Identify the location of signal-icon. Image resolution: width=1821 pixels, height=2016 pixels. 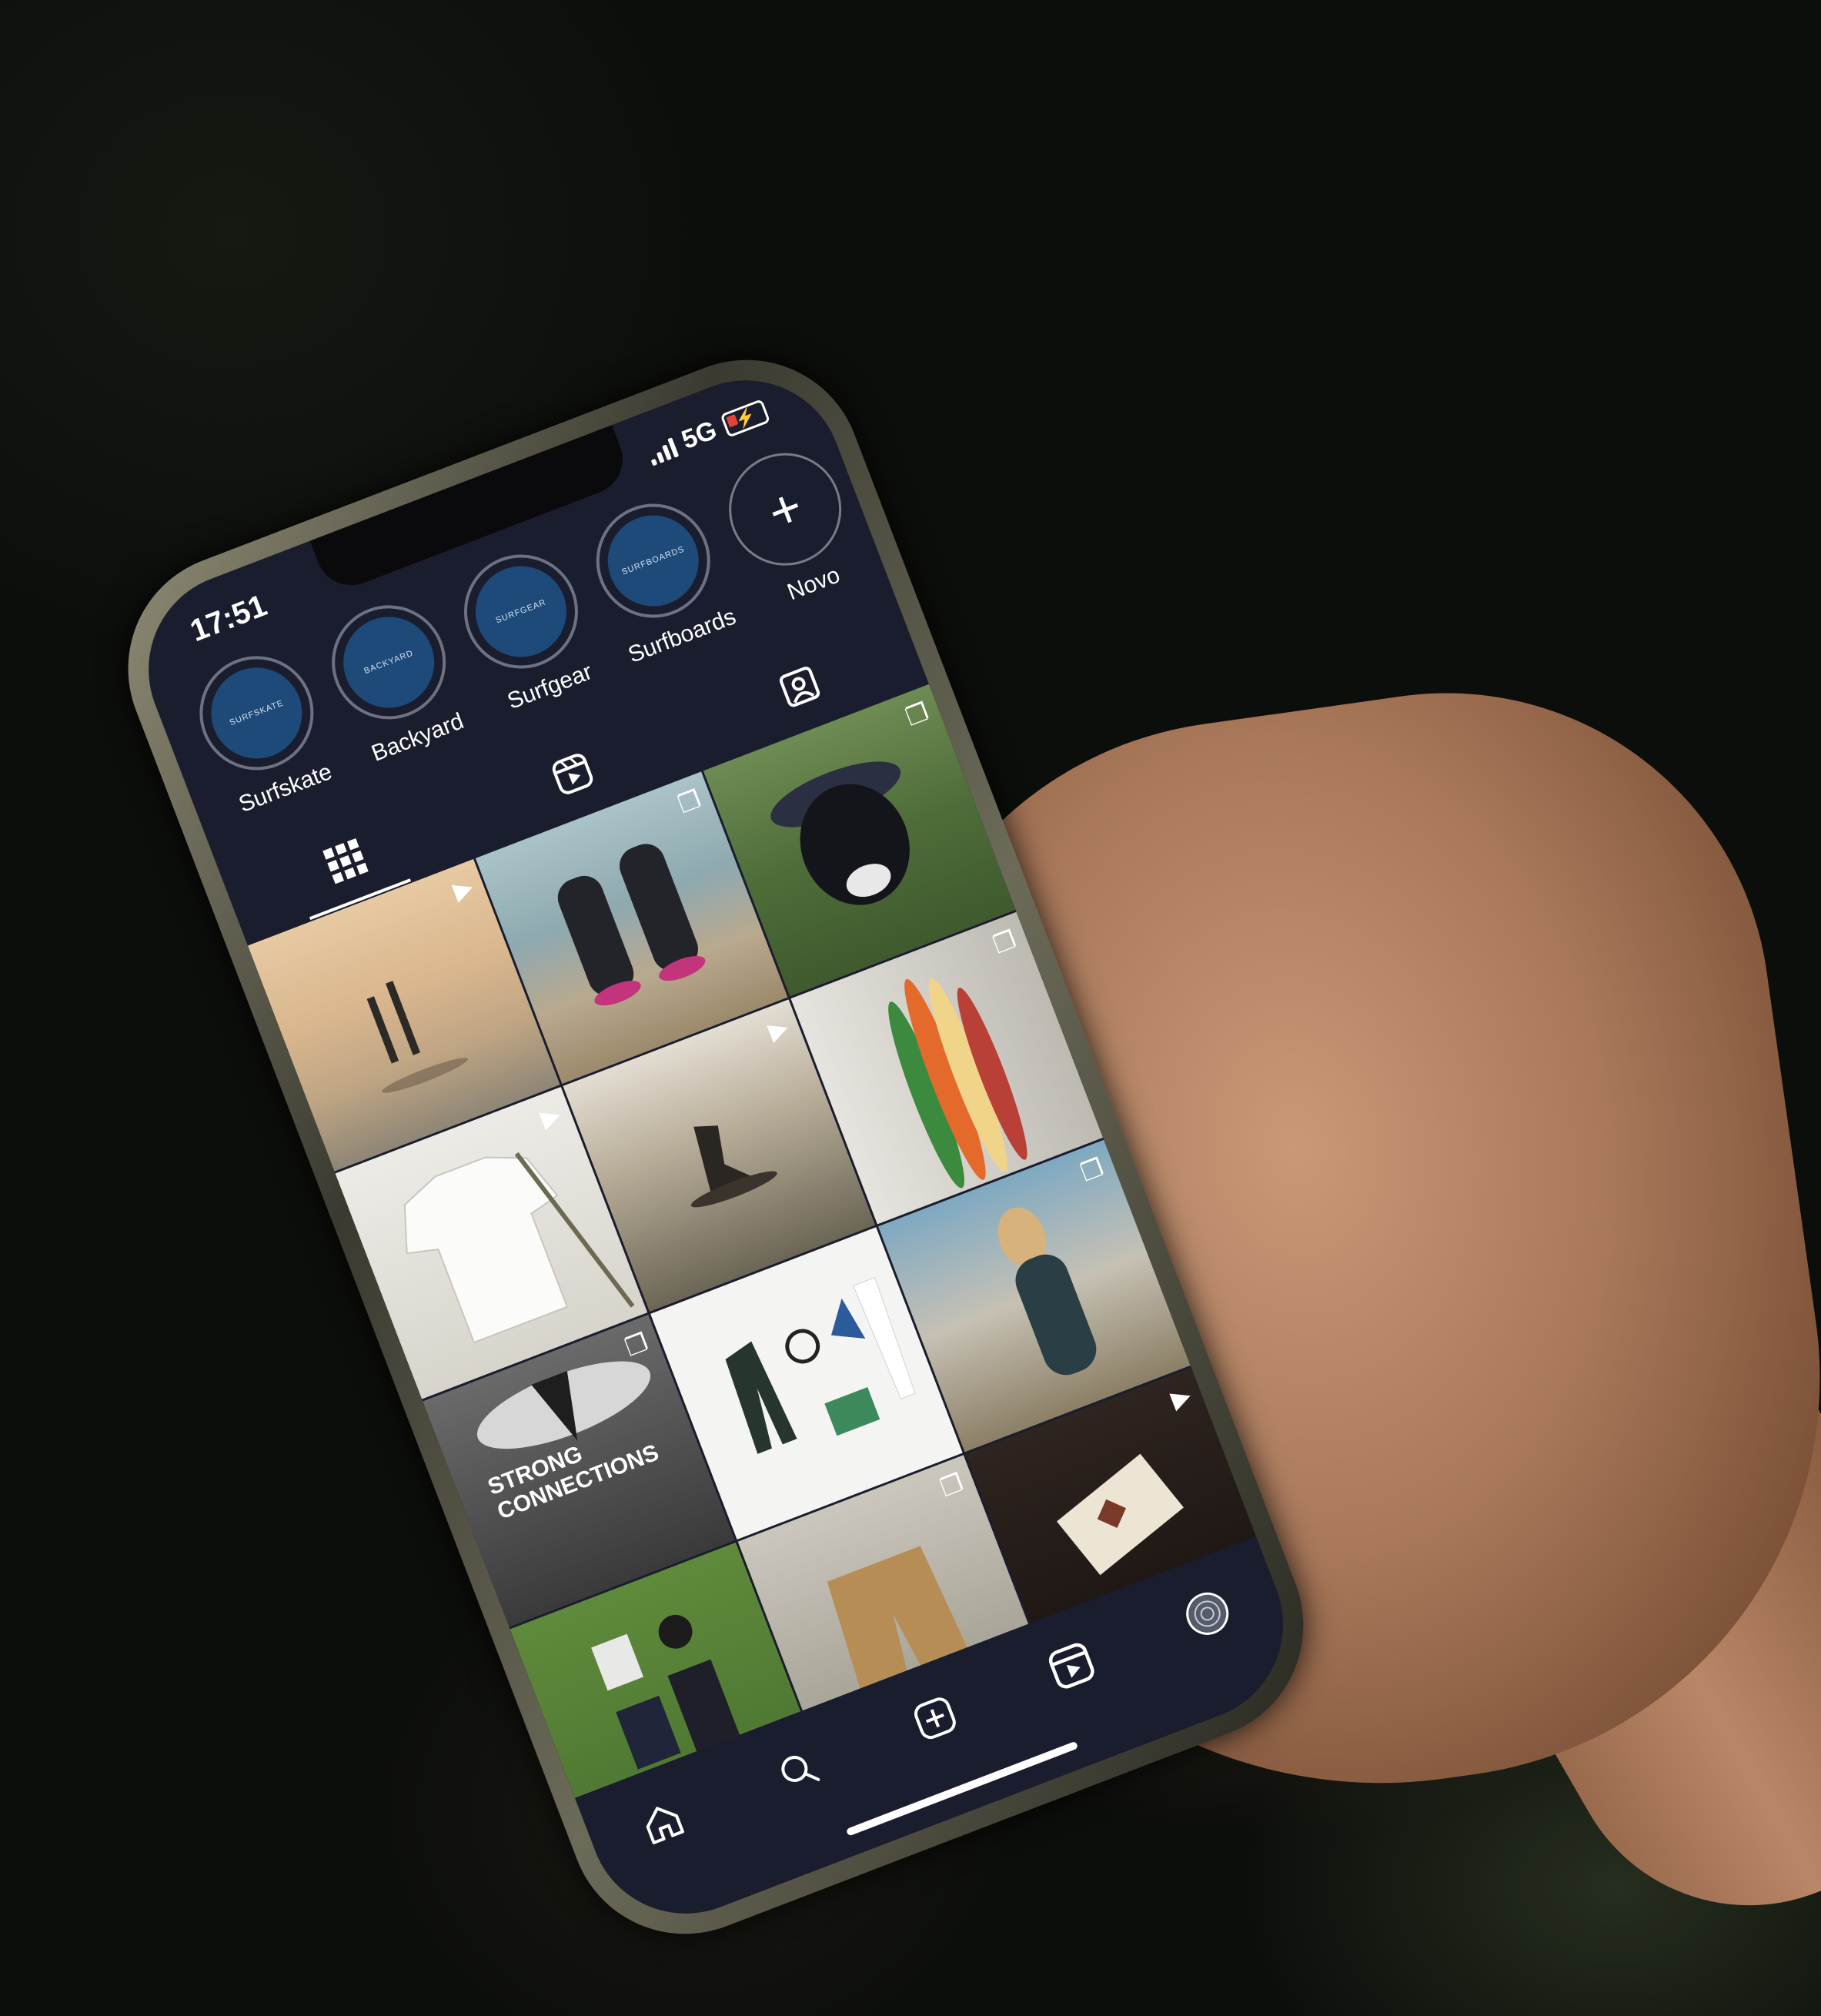
(661, 450).